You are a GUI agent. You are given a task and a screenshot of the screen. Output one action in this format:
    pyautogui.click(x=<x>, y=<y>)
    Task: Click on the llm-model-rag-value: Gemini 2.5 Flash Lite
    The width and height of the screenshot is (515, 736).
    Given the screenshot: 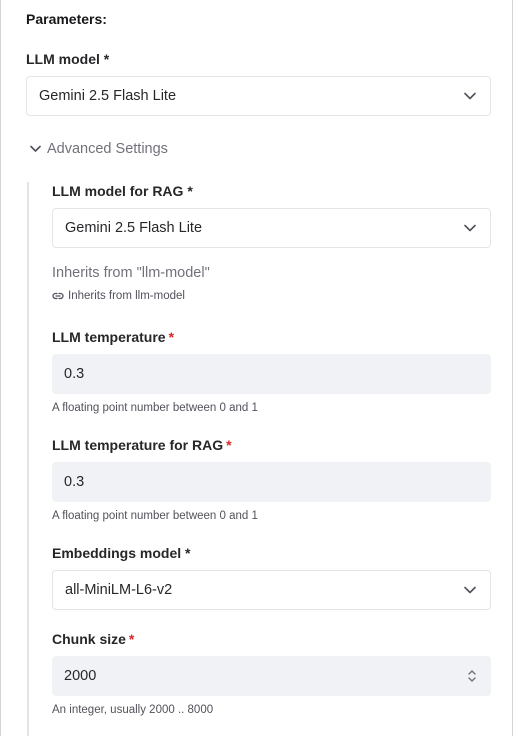 What is the action you would take?
    pyautogui.click(x=134, y=228)
    